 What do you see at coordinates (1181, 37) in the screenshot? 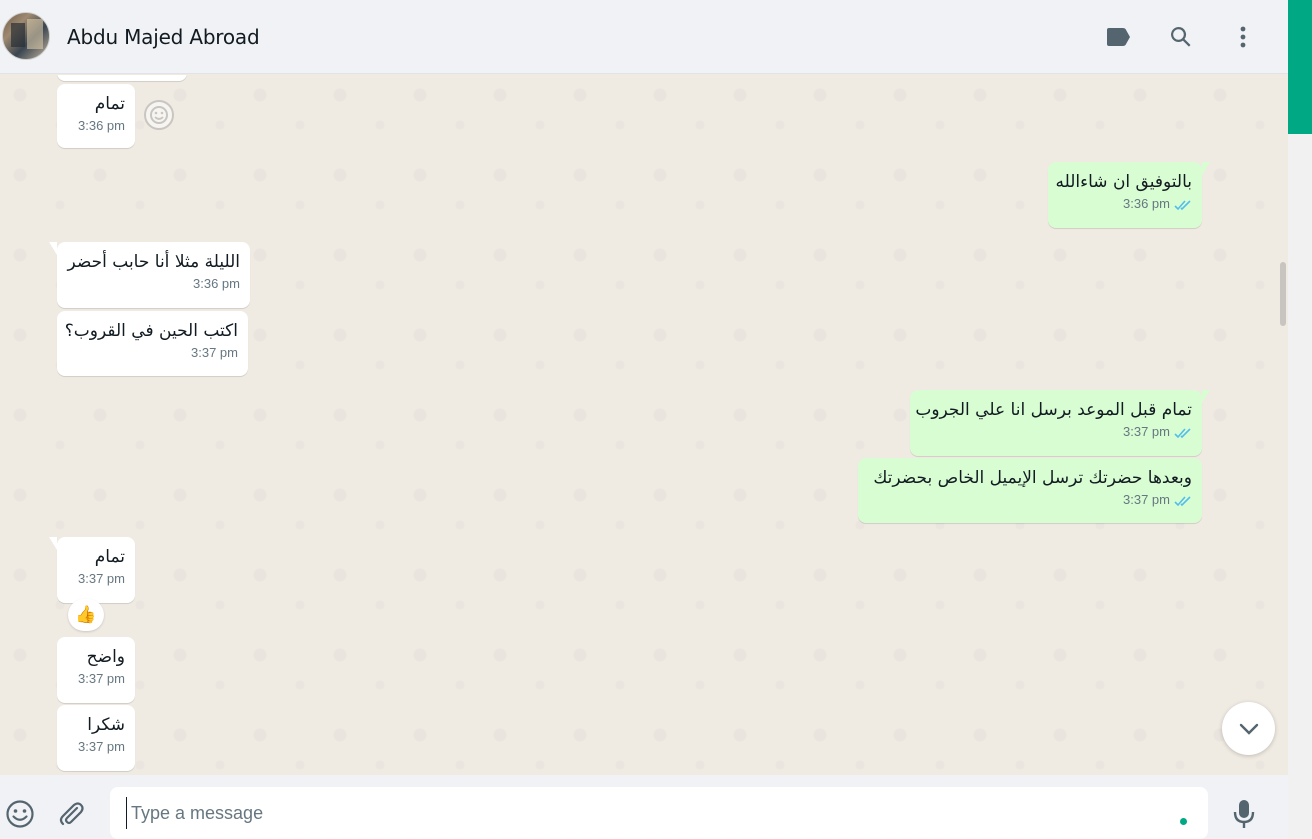
I see `search-icon` at bounding box center [1181, 37].